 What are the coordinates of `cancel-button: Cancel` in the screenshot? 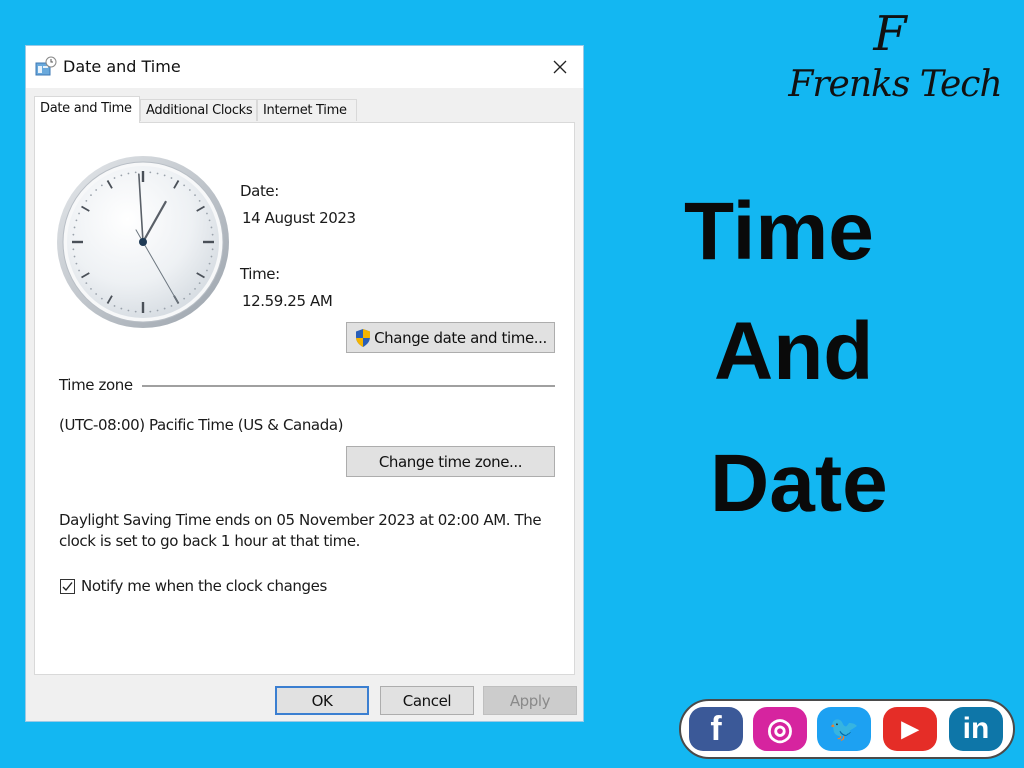 It's located at (427, 700).